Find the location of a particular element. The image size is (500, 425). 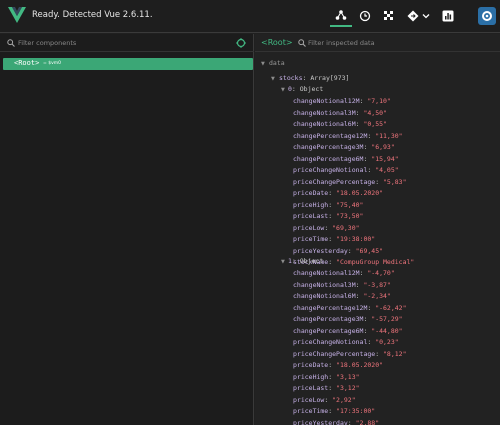

tree-item-root: <Root> = $vm0 is located at coordinates (128, 64).